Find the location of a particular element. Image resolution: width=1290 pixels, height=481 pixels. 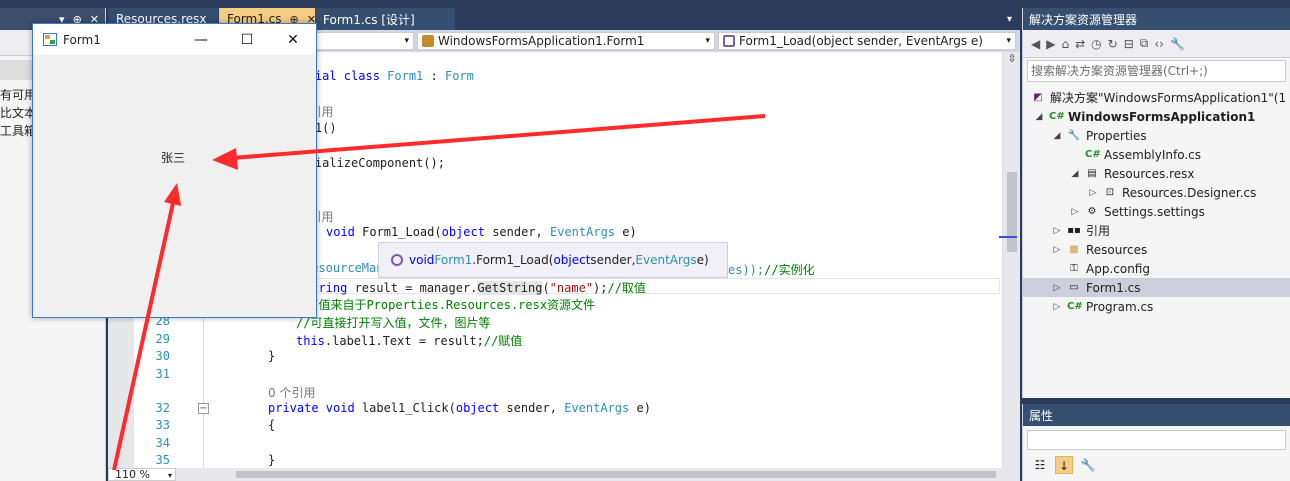

properties-wrench-icon: 🔧 is located at coordinates (1177, 44).